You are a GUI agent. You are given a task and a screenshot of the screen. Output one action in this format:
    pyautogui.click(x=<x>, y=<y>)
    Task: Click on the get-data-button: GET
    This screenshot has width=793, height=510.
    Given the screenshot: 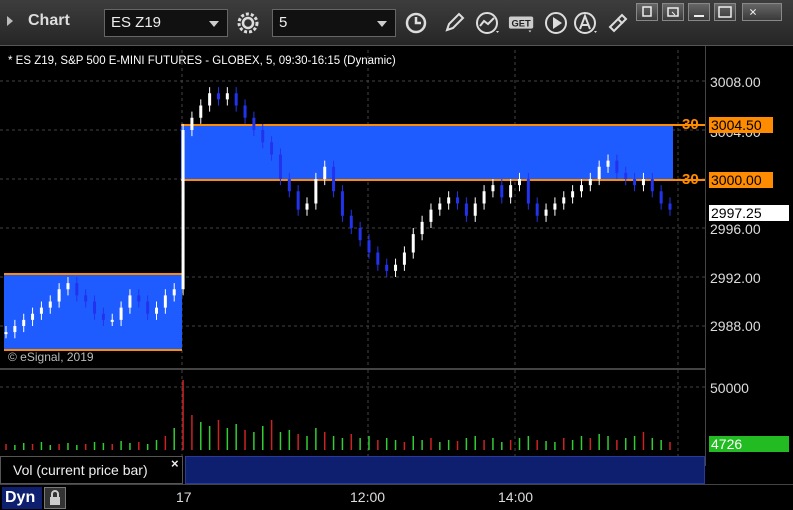 What is the action you would take?
    pyautogui.click(x=523, y=23)
    